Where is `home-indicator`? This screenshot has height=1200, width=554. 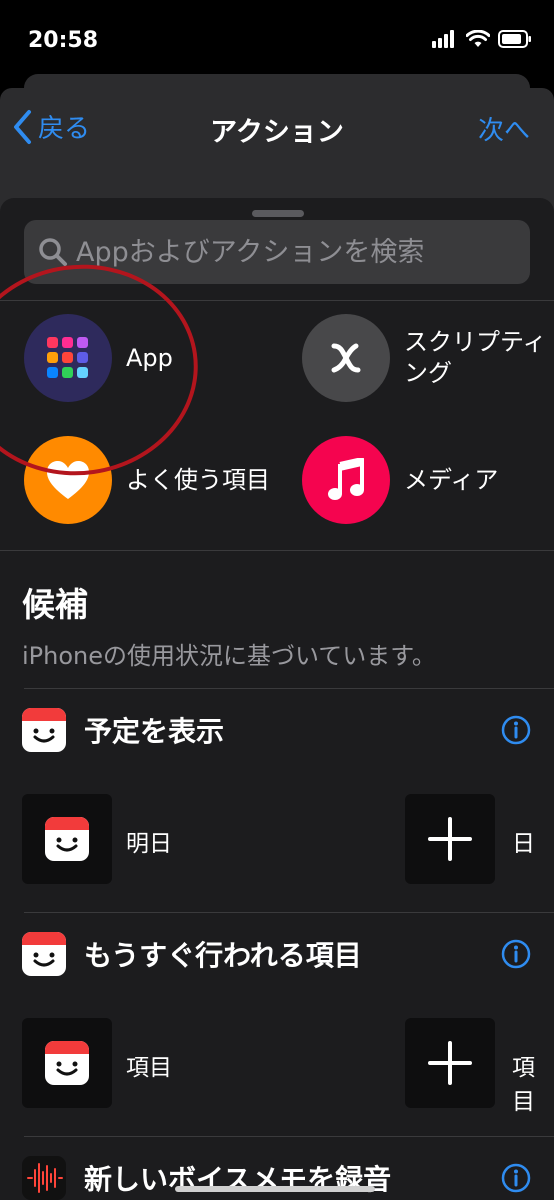 home-indicator is located at coordinates (275, 1189).